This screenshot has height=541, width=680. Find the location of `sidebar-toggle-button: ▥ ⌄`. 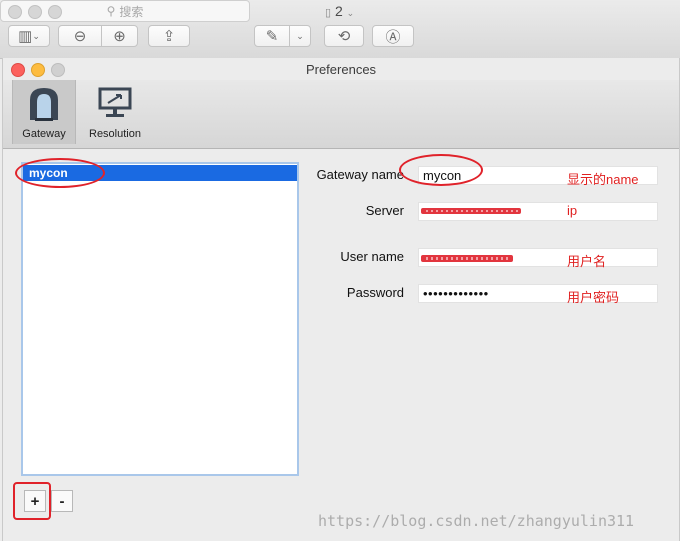

sidebar-toggle-button: ▥ ⌄ is located at coordinates (29, 36).